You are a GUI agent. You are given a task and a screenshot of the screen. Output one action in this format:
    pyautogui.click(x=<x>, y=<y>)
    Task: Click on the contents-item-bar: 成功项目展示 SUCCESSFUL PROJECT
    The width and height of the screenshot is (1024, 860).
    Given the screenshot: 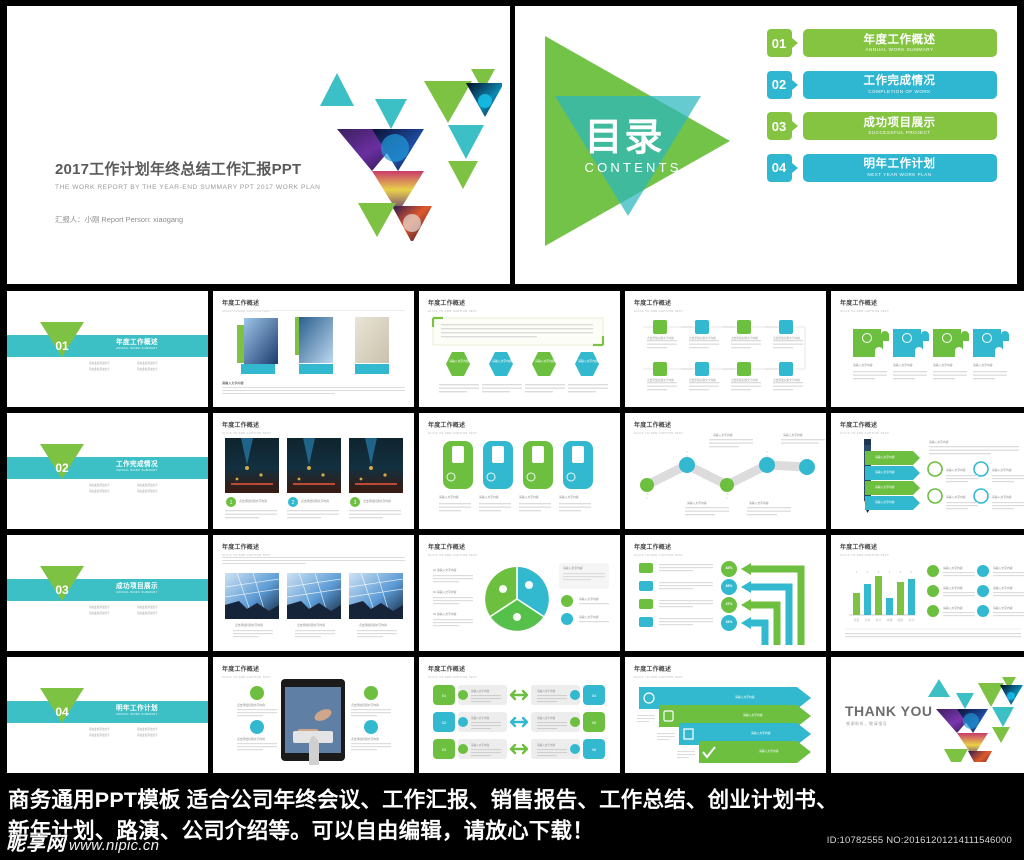 What is the action you would take?
    pyautogui.click(x=899, y=126)
    